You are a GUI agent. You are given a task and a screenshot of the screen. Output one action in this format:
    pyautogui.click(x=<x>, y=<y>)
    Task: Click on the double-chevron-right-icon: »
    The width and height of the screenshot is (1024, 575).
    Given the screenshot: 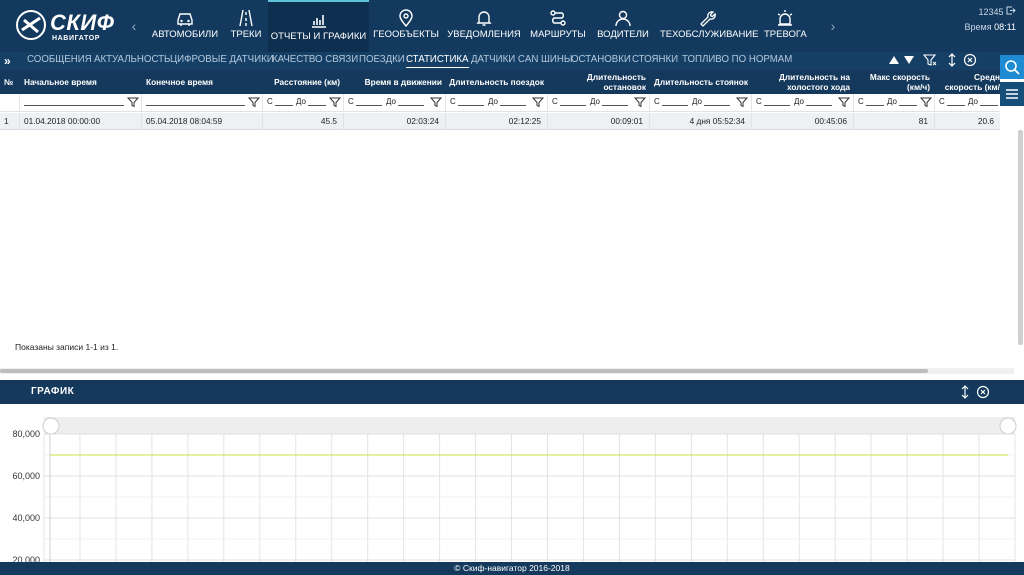 What is the action you would take?
    pyautogui.click(x=7, y=61)
    